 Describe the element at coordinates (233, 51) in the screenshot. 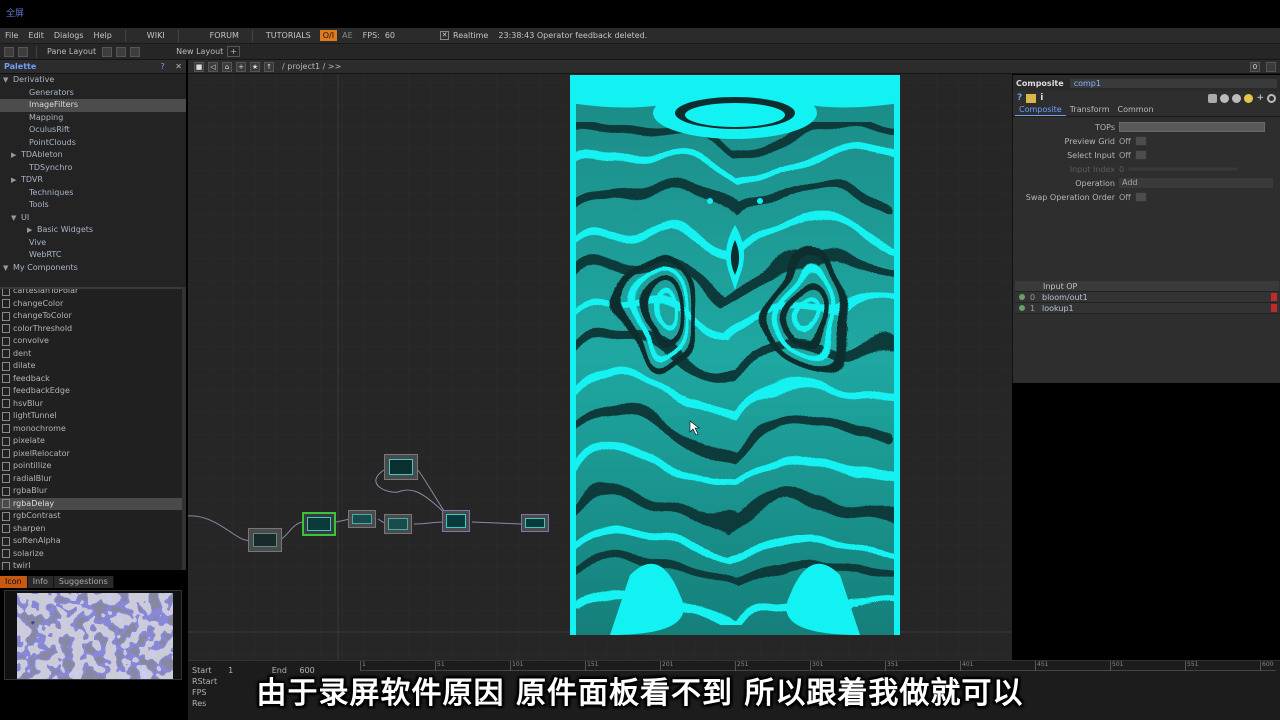

I see `add-layout-button: +` at that location.